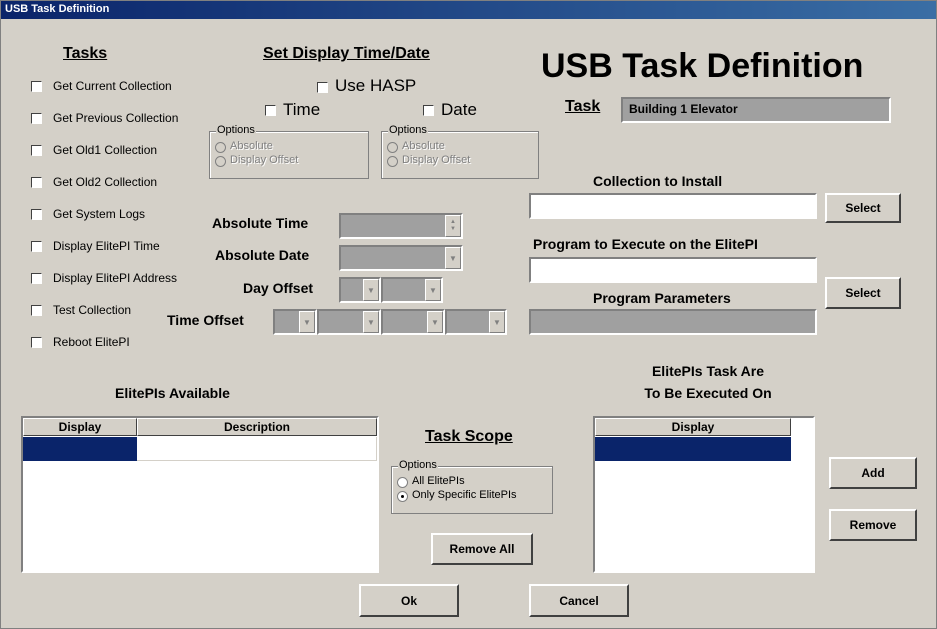 The image size is (937, 629). I want to click on ok-button: Ok, so click(409, 600).